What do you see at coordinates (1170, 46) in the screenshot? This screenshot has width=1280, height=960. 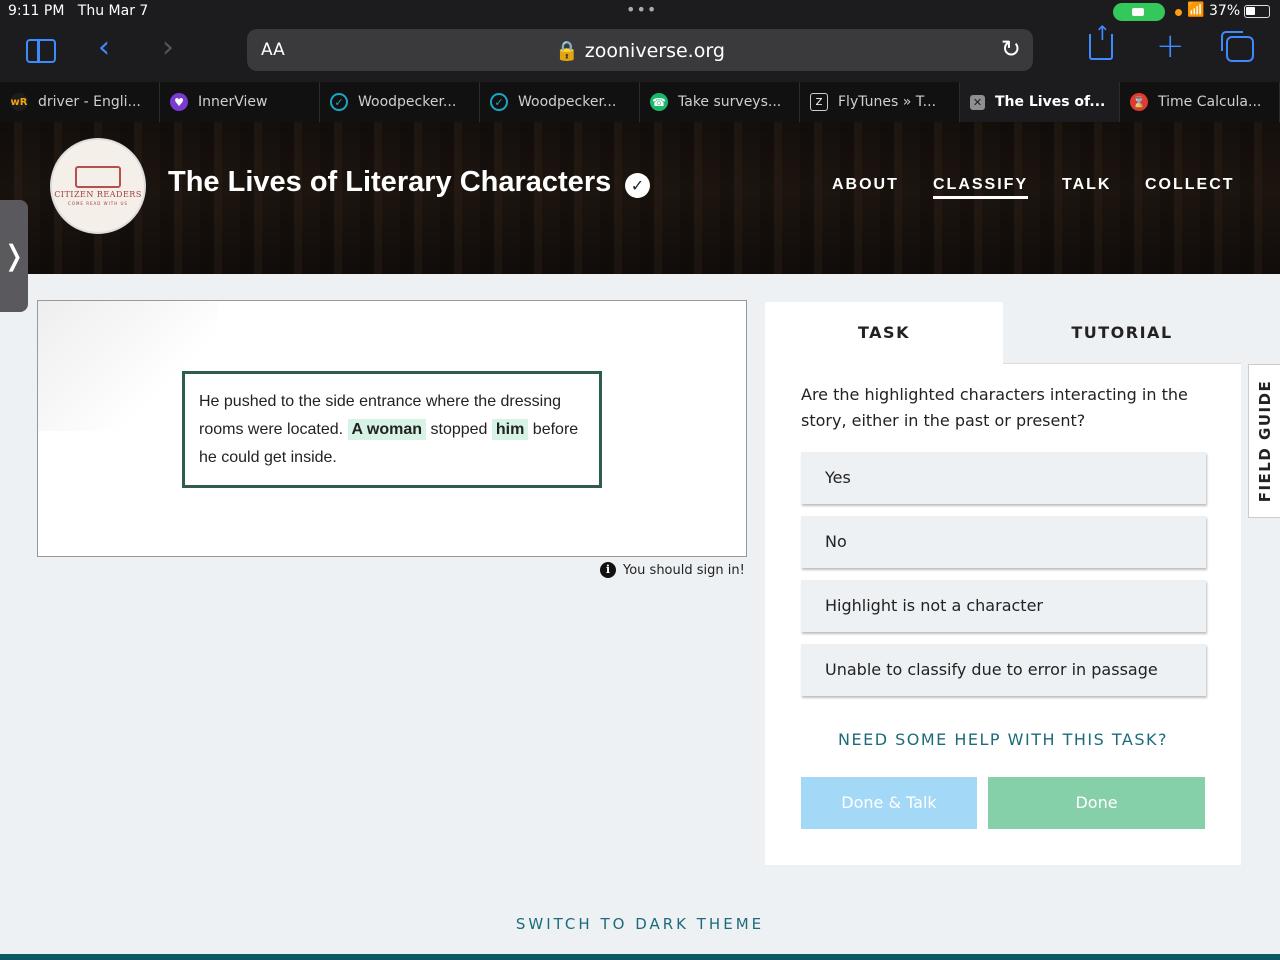 I see `new-tab-icon: +` at bounding box center [1170, 46].